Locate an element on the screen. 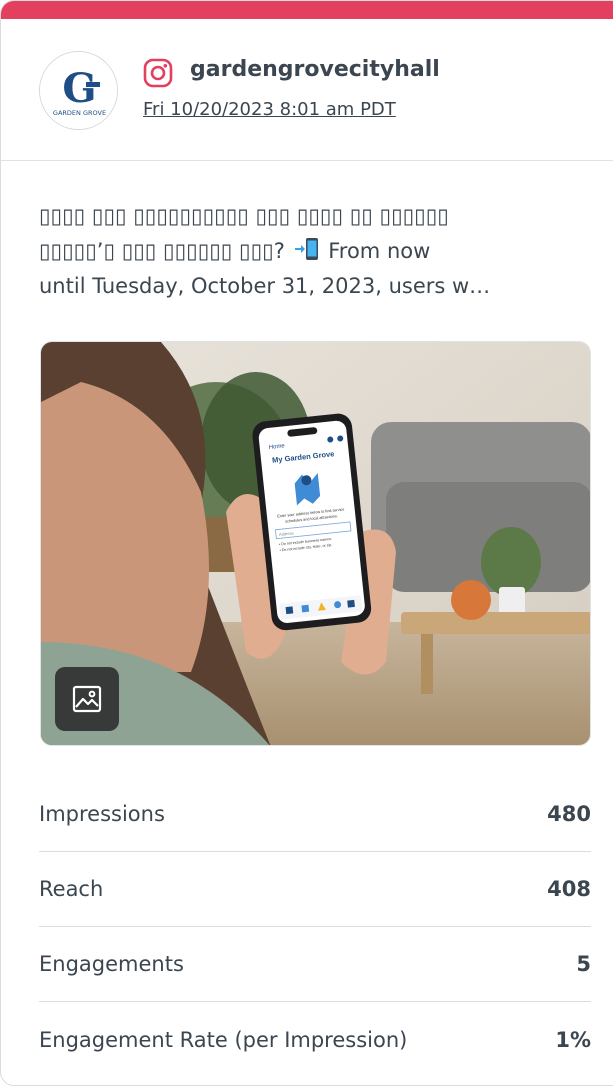  metric-label: Engagement Rate (per Impression) is located at coordinates (223, 1039).